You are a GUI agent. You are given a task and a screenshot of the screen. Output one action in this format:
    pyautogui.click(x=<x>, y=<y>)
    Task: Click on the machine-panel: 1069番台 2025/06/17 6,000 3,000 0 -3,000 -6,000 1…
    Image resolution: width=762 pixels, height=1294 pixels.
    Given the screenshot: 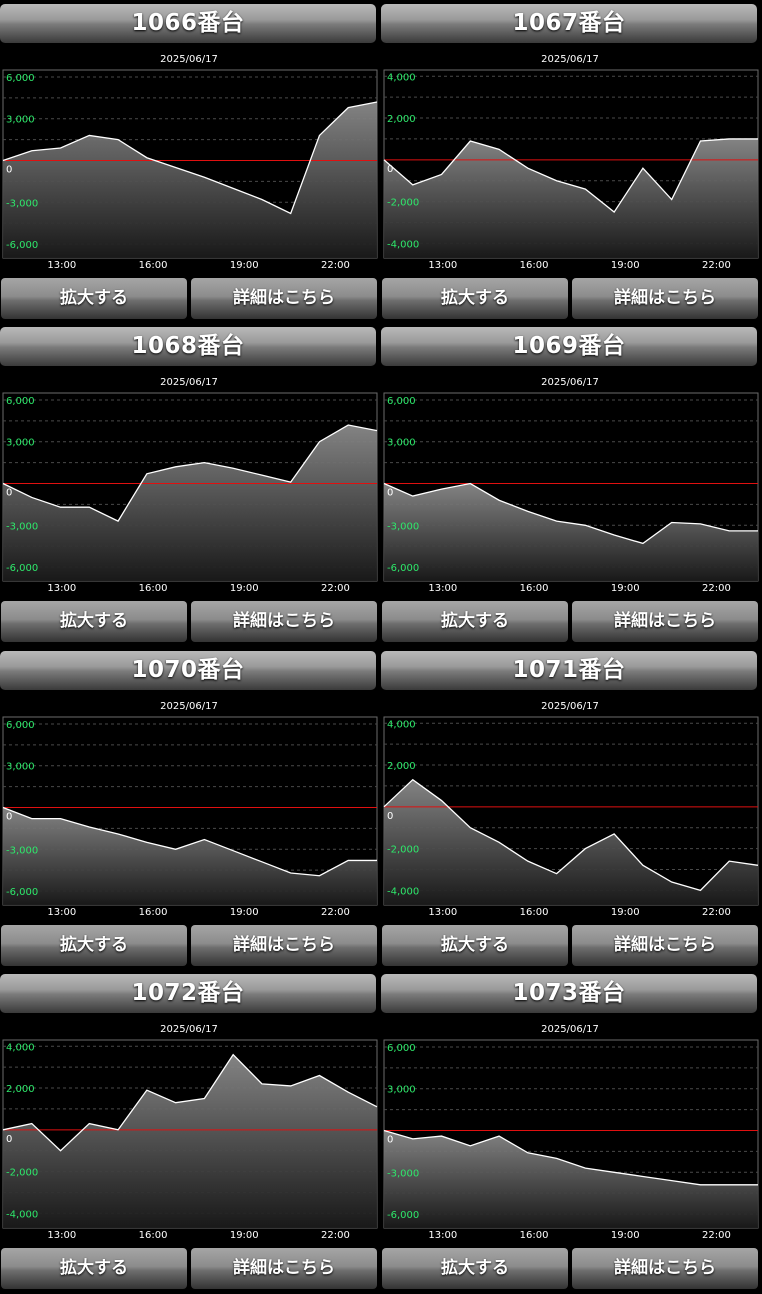 What is the action you would take?
    pyautogui.click(x=570, y=483)
    